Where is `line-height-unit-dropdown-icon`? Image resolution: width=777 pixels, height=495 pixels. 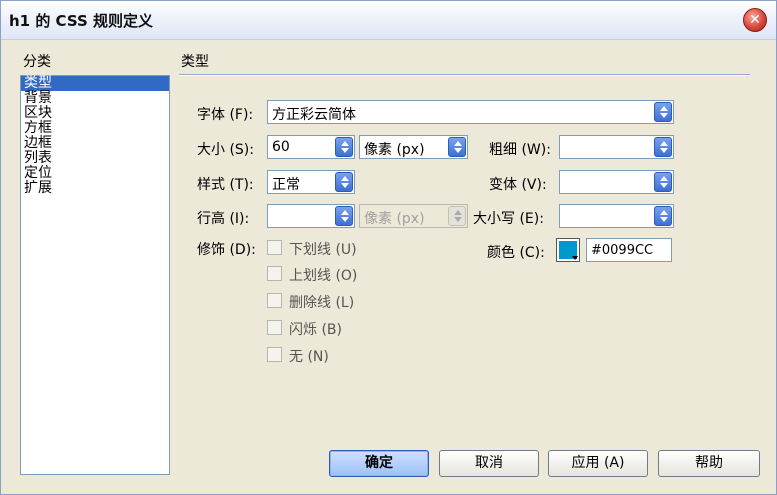
line-height-unit-dropdown-icon is located at coordinates (457, 216).